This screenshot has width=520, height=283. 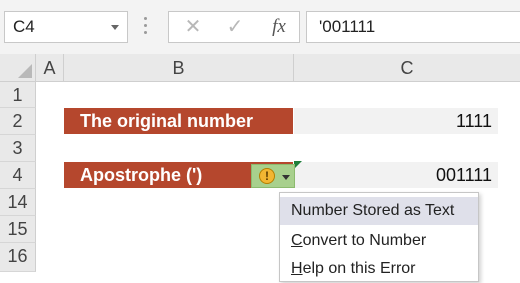 I want to click on row-header-3: 3, so click(x=18, y=148).